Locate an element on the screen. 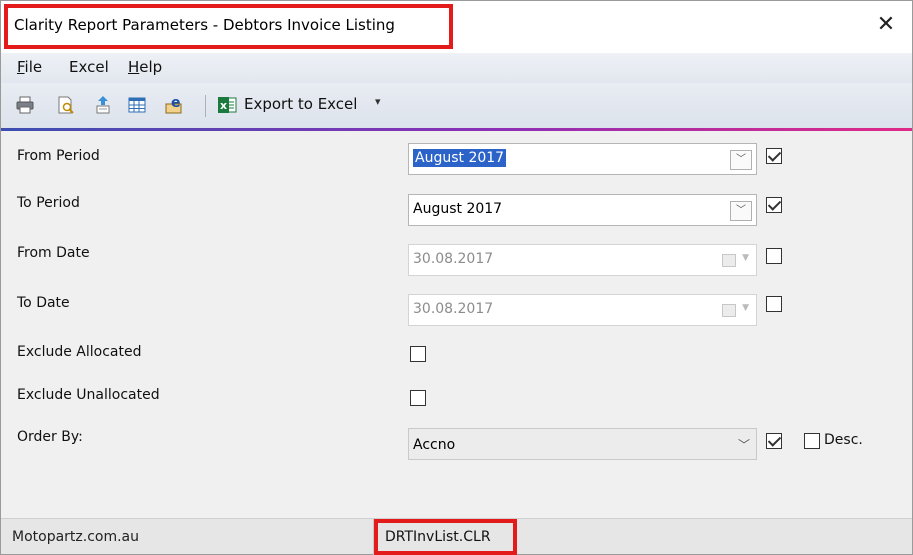 This screenshot has width=913, height=555. menu-bar: File Excel Help is located at coordinates (456, 68).